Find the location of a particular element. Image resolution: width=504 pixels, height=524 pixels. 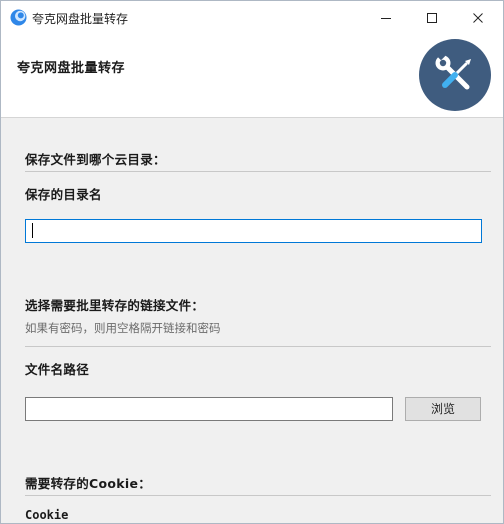

maximize-button is located at coordinates (432, 17).